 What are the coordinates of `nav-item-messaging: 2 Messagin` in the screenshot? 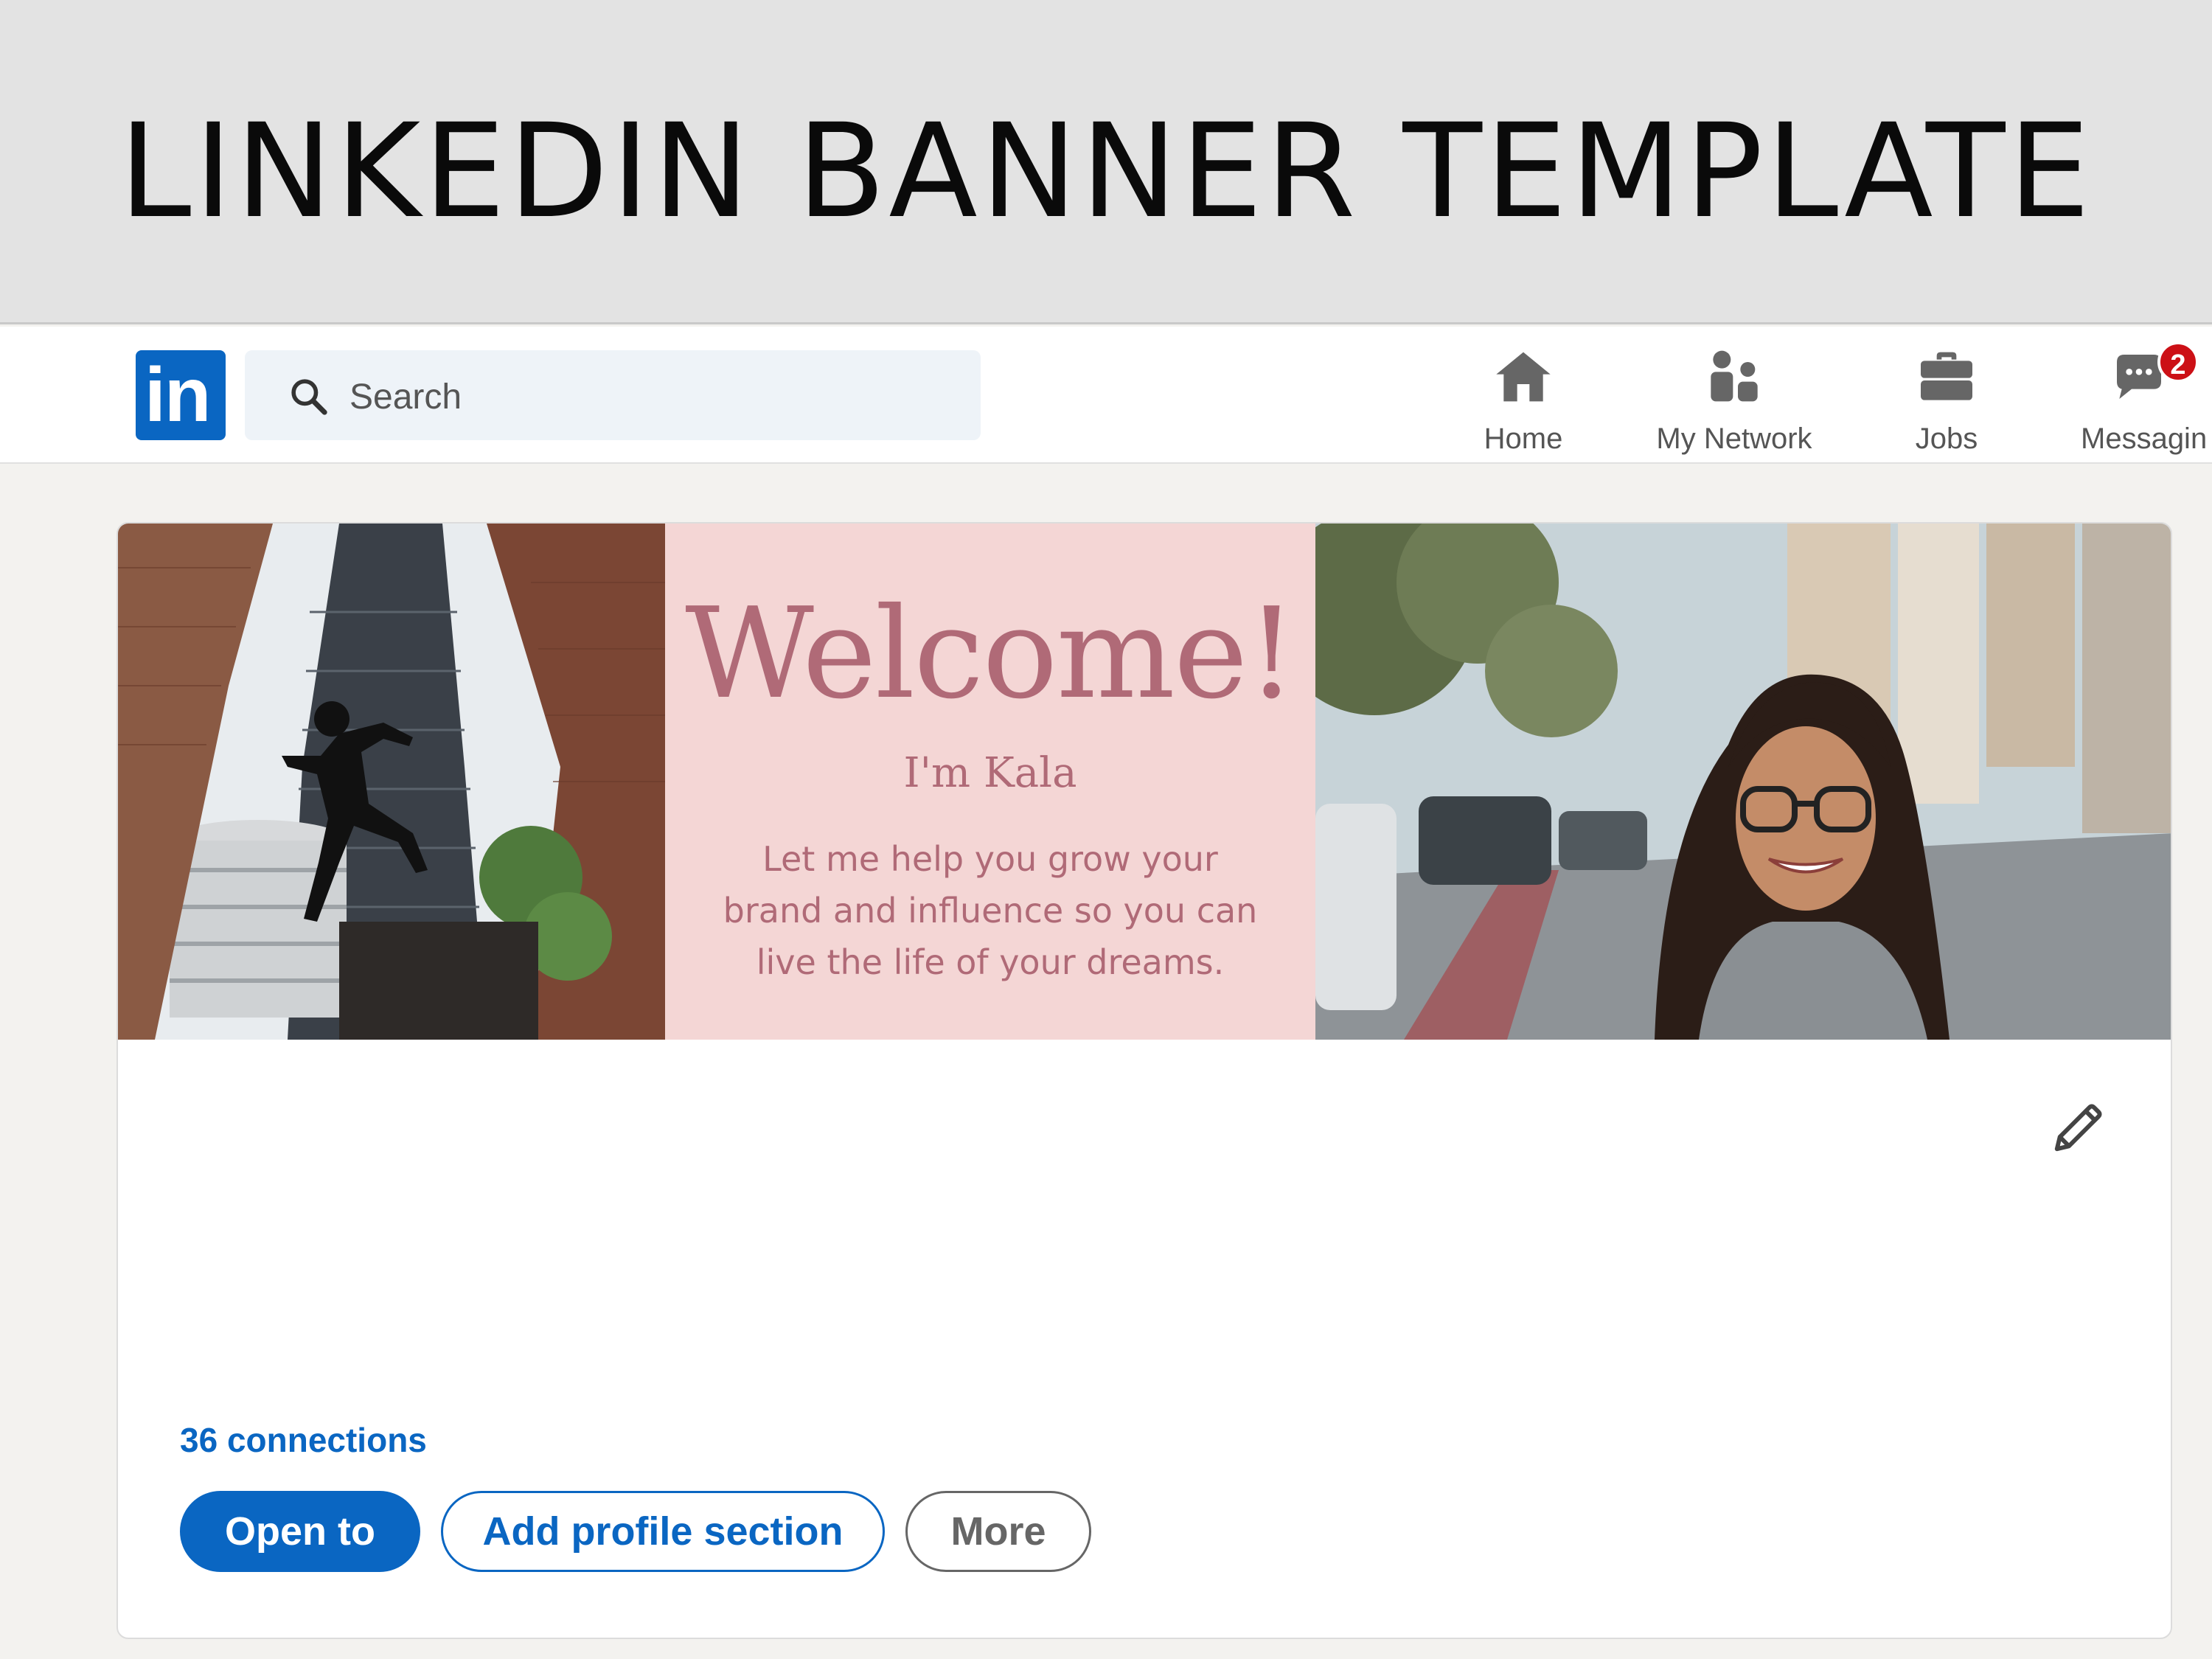 It's located at (2144, 398).